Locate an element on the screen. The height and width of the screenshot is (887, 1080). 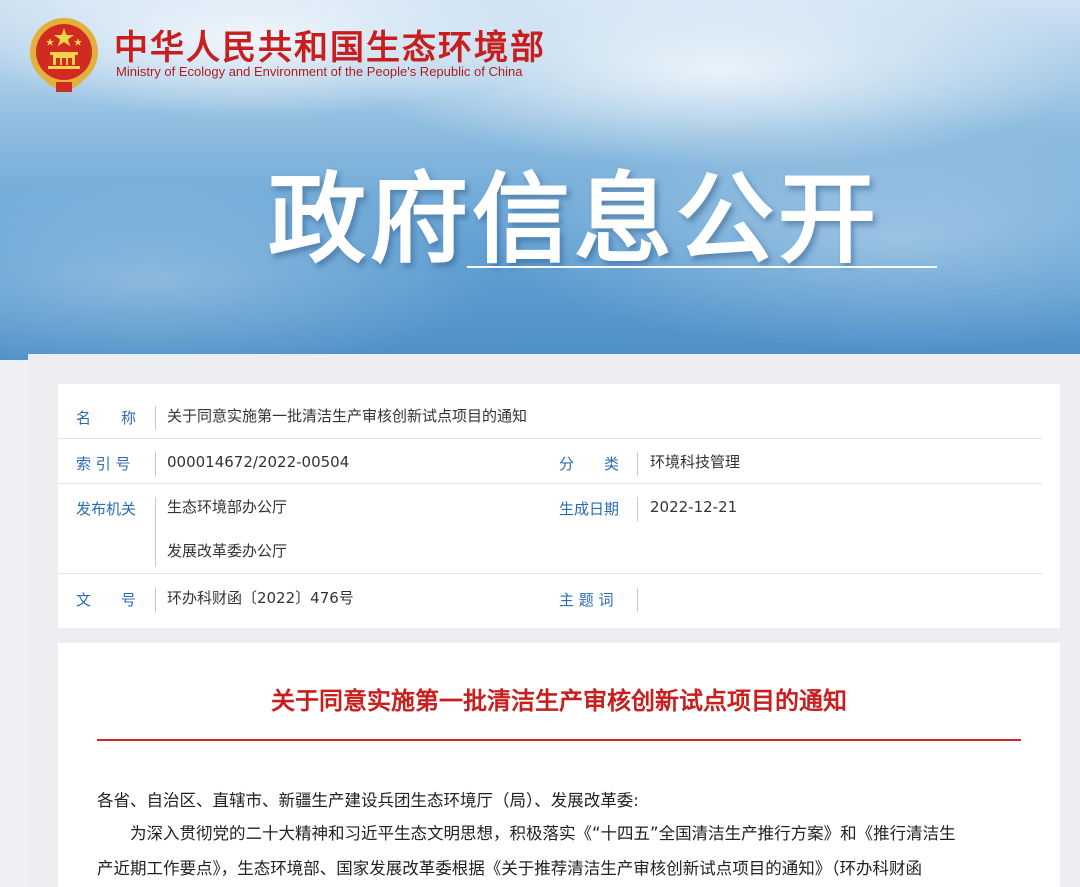
banner-title: 政府信息公开 is located at coordinates (574, 220).